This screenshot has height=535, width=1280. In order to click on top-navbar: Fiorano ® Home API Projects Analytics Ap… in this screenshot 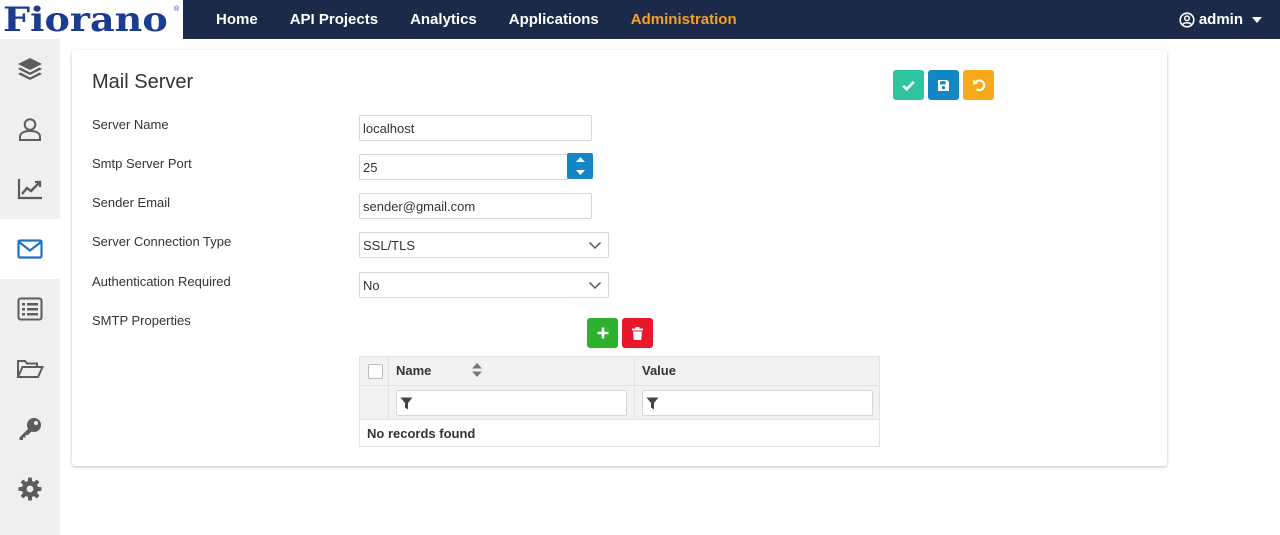, I will do `click(640, 19)`.